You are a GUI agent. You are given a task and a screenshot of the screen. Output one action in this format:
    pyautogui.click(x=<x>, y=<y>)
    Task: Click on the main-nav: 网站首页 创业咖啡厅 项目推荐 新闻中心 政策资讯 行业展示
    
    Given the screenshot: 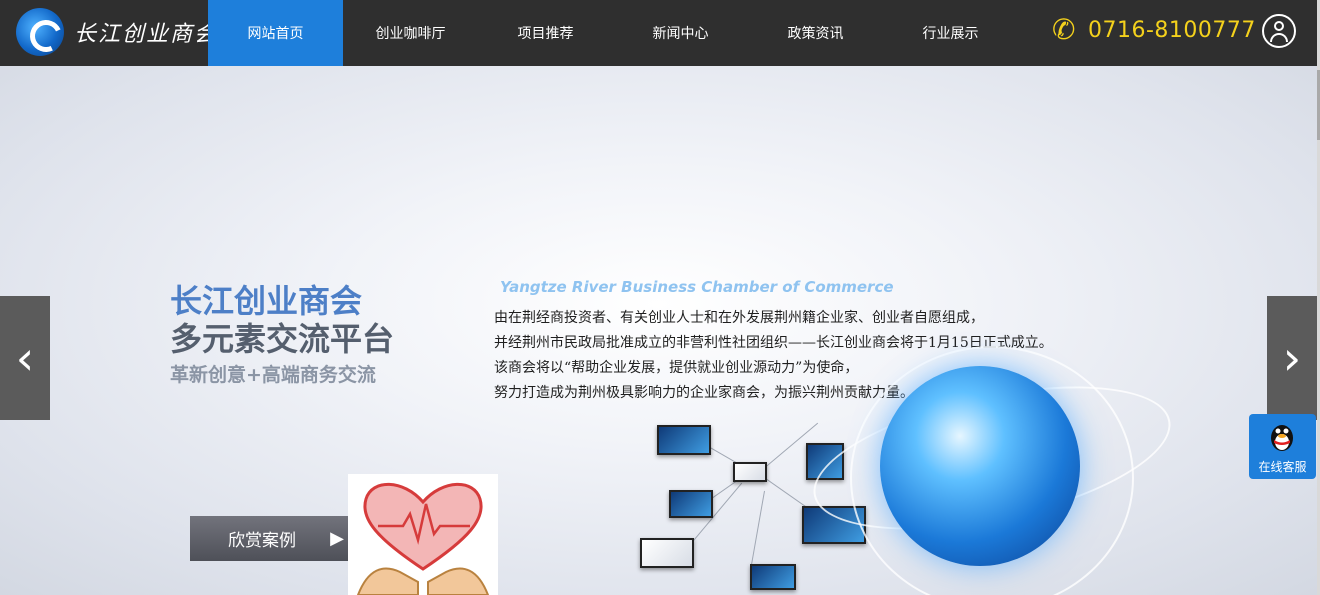 What is the action you would take?
    pyautogui.click(x=613, y=33)
    